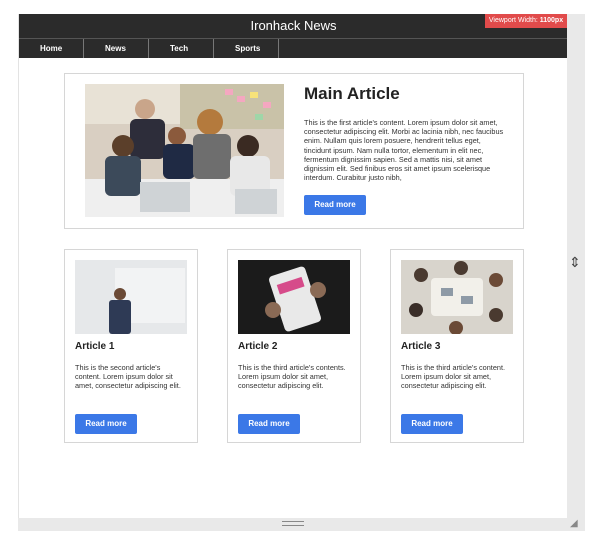 The image size is (600, 544). What do you see at coordinates (51, 48) in the screenshot?
I see `nav-item-home: Home` at bounding box center [51, 48].